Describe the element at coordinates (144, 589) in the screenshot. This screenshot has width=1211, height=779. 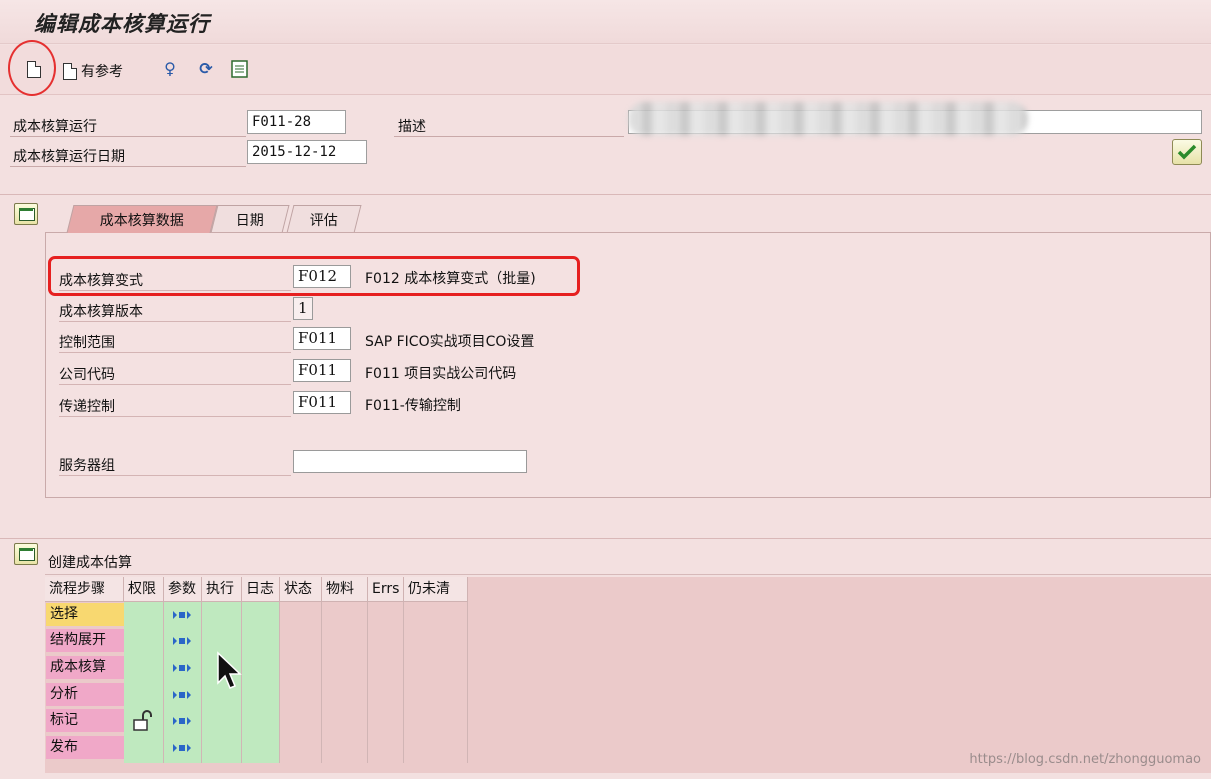
I see `col-header: 权限` at that location.